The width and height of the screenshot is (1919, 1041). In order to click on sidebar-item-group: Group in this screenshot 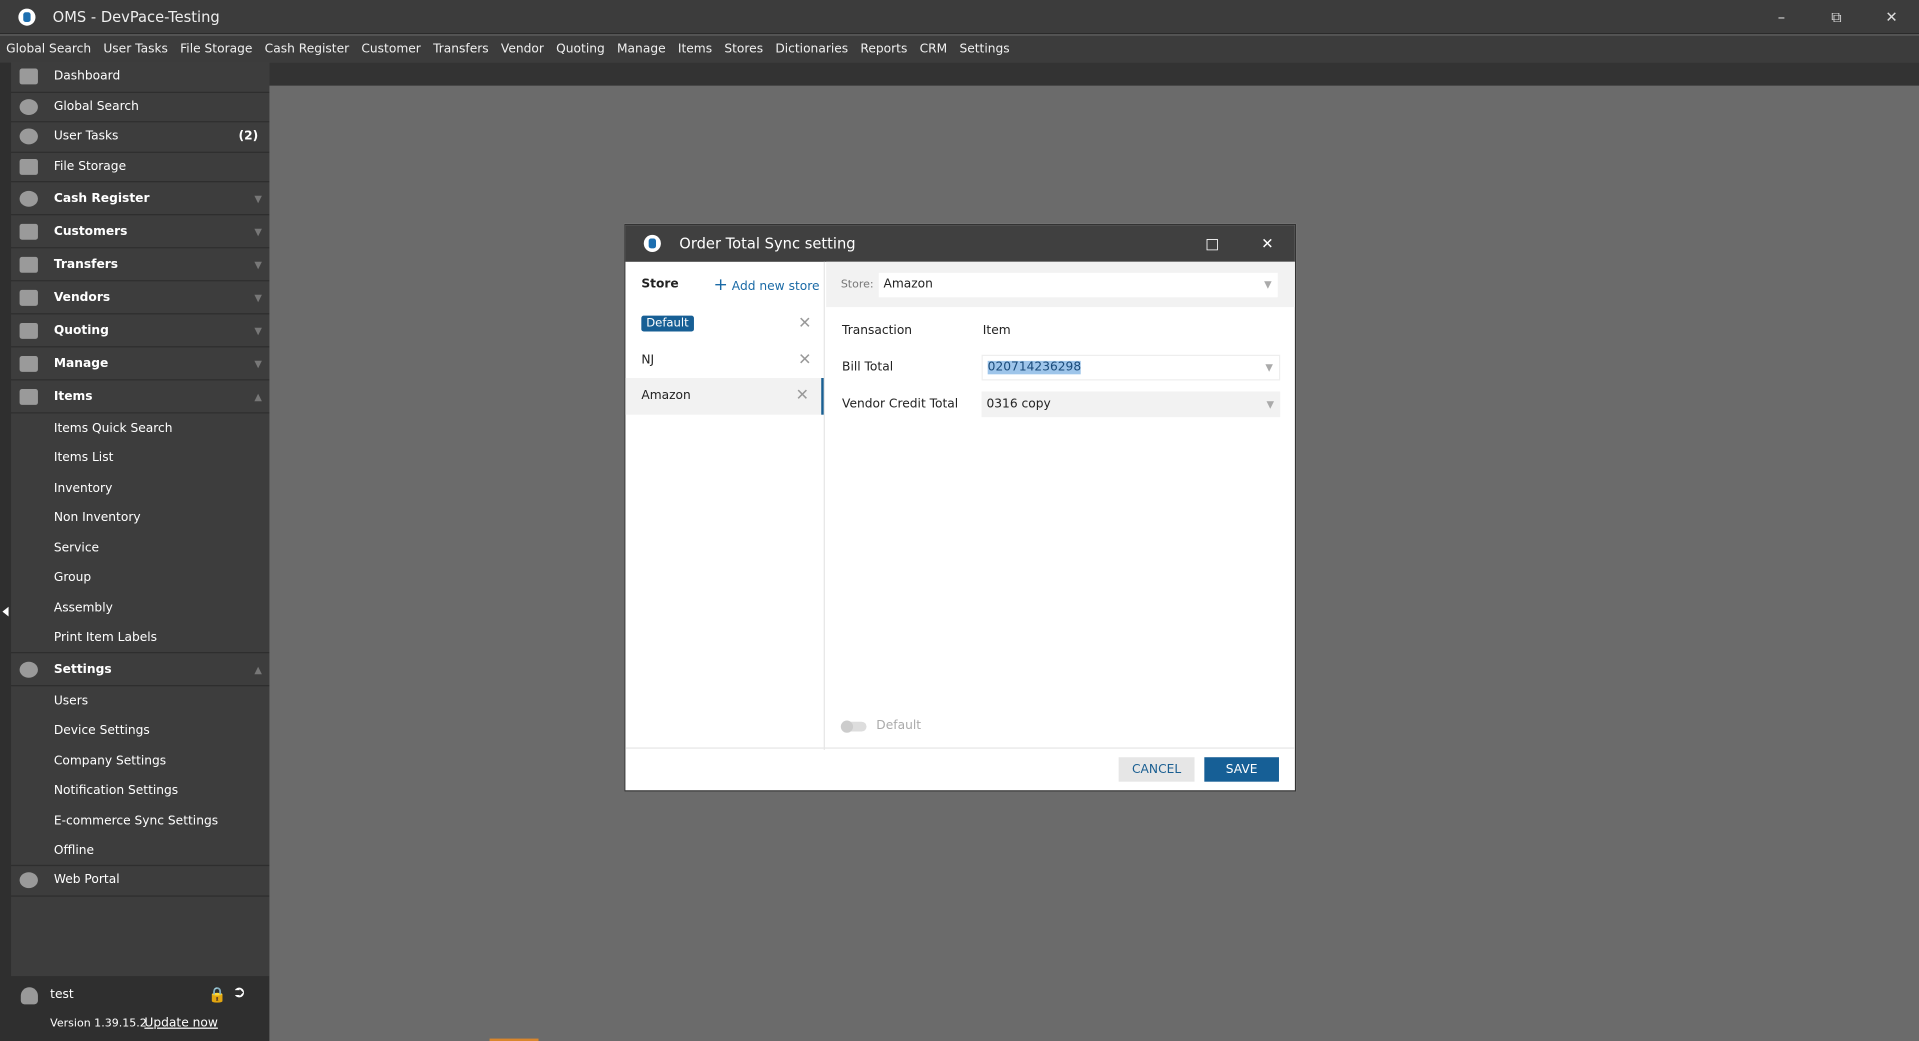, I will do `click(140, 578)`.